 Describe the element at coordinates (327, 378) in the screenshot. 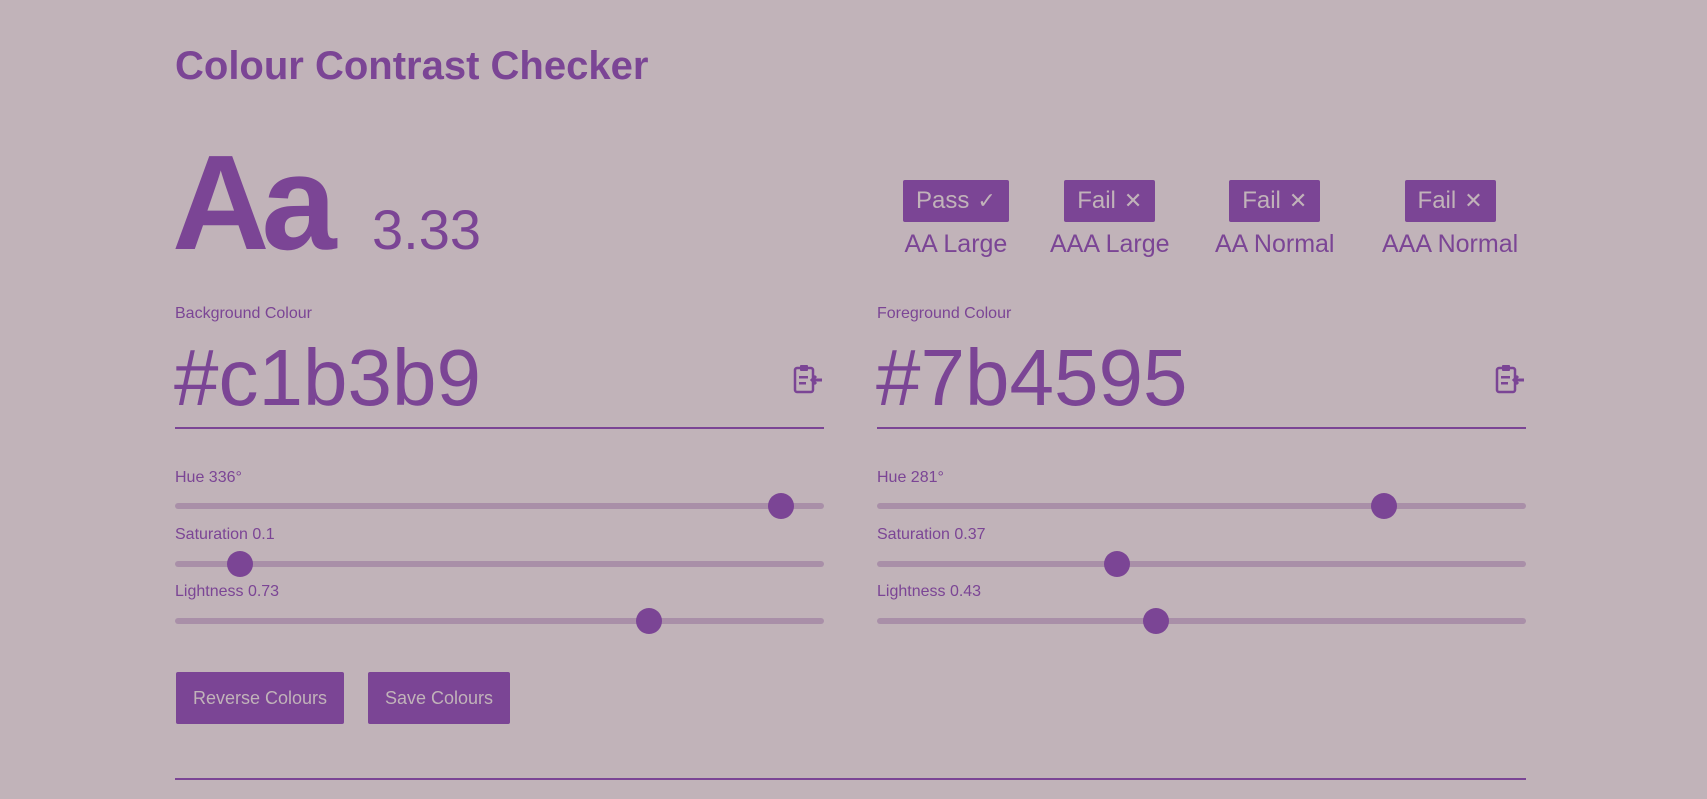

I see `background-hex-input: #c1b3b9` at that location.